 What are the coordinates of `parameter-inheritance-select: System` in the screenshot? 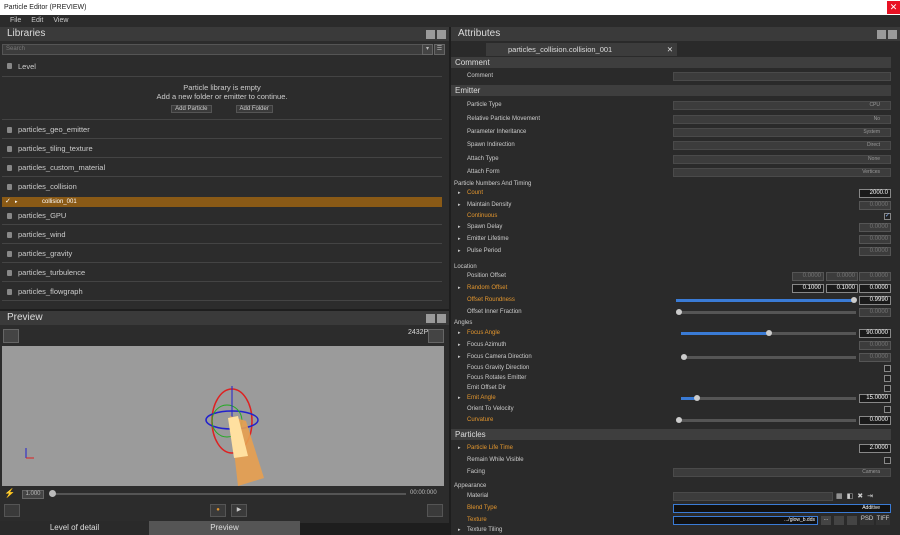 It's located at (782, 132).